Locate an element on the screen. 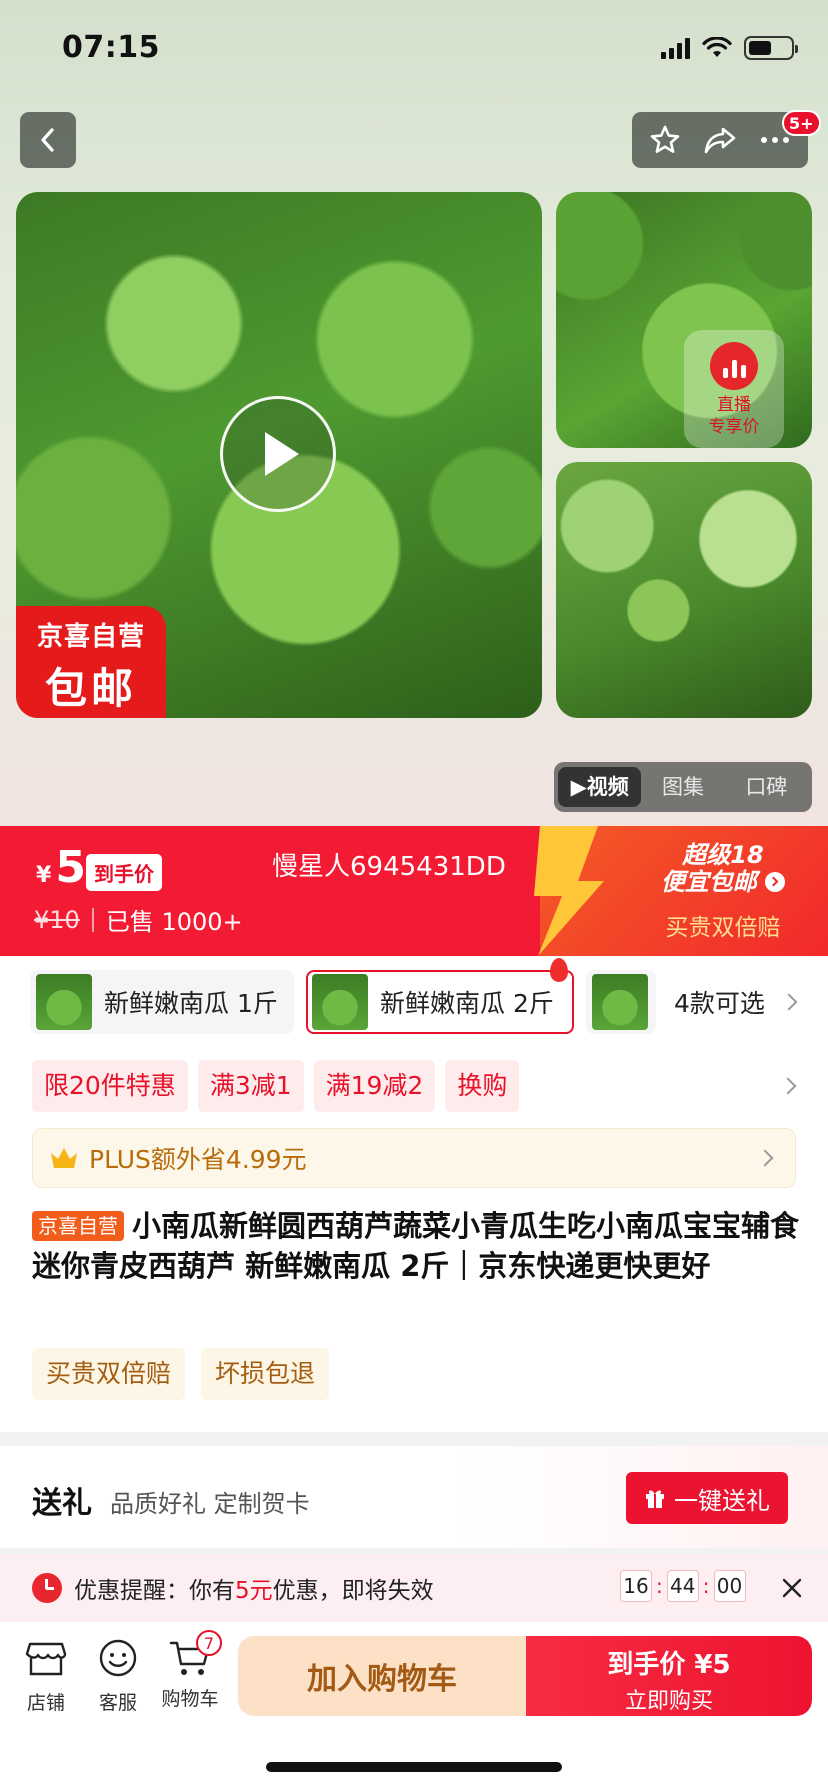 This screenshot has height=1792, width=828. cart-tab: 7 购物车 is located at coordinates (191, 1670).